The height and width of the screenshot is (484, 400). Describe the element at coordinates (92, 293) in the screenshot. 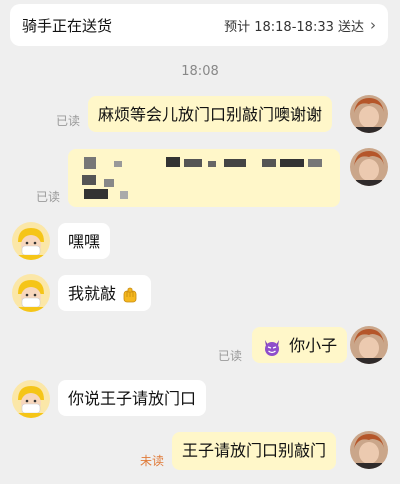

I see `message-text: 我就敲` at that location.